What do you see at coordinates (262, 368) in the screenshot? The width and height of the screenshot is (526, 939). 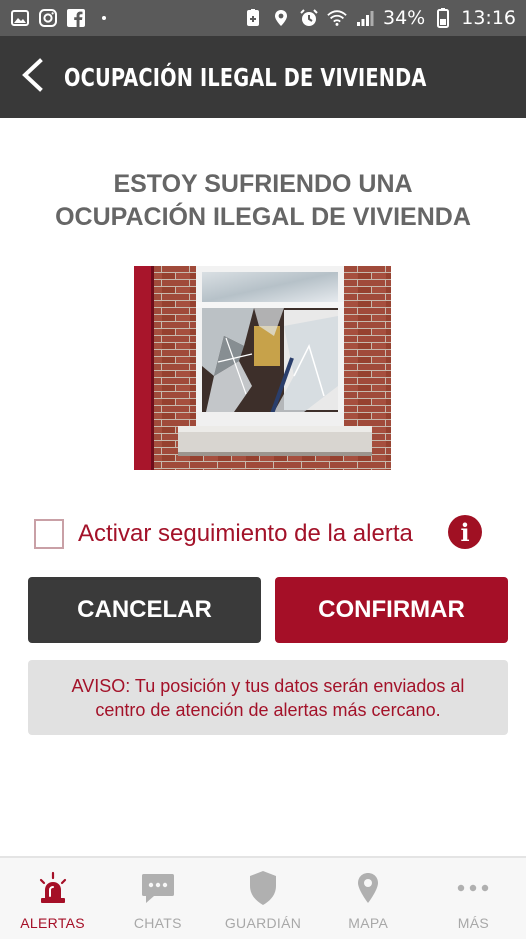 I see `broken-window-photo` at bounding box center [262, 368].